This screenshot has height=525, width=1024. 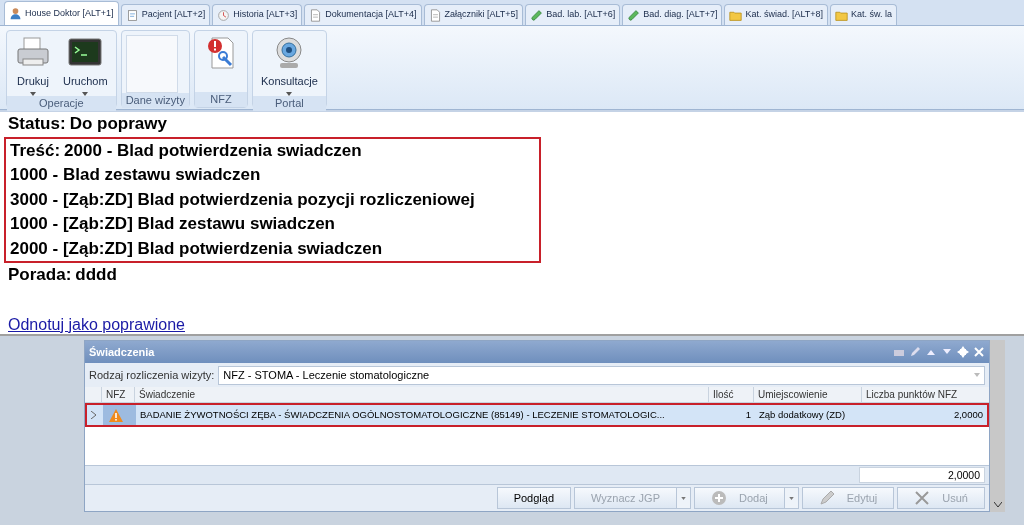 What do you see at coordinates (807, 394) in the screenshot?
I see `column-header: Umiejscowienie` at bounding box center [807, 394].